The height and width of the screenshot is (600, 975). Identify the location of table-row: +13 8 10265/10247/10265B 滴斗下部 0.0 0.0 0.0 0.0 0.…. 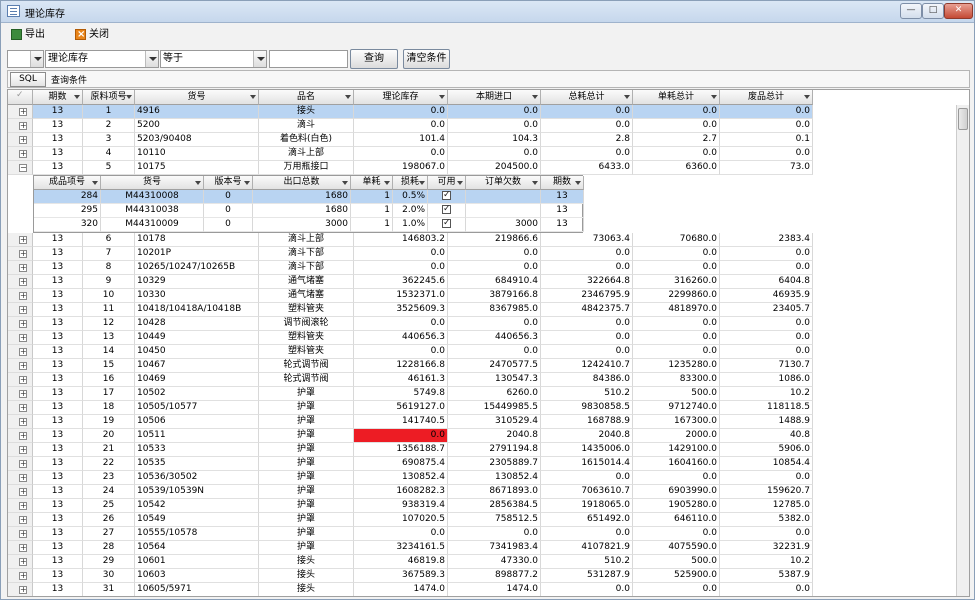
(410, 268).